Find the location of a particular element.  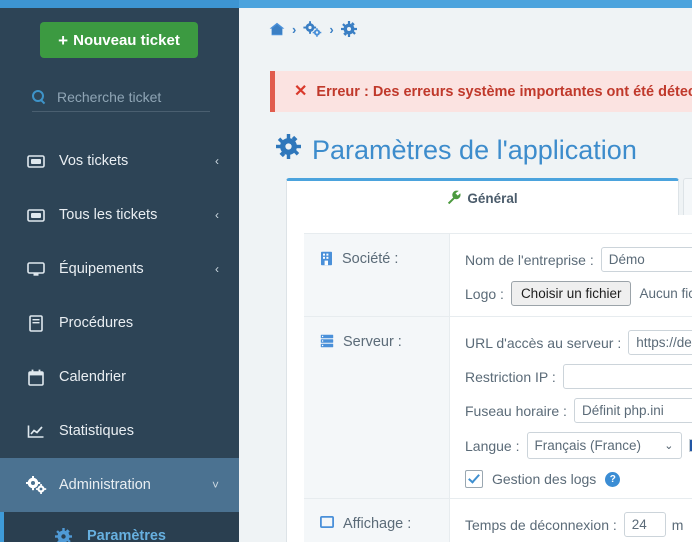

field-label: Langue : is located at coordinates (492, 445).